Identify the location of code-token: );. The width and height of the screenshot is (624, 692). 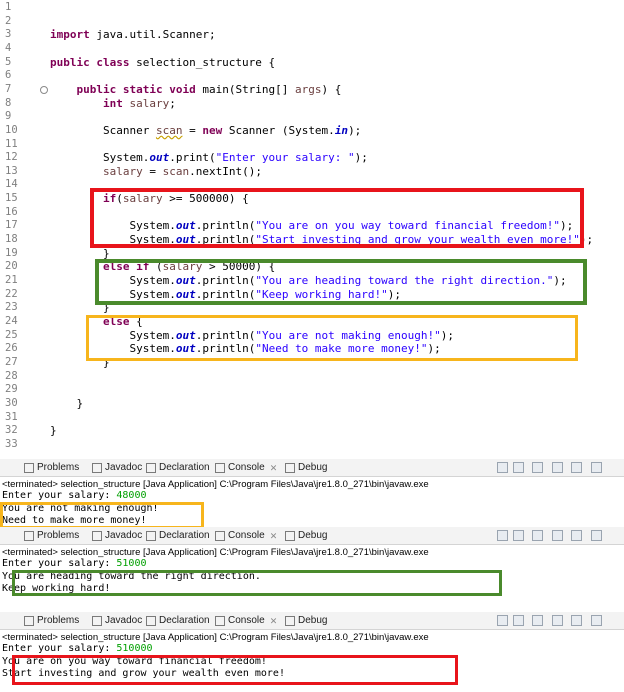
(355, 130).